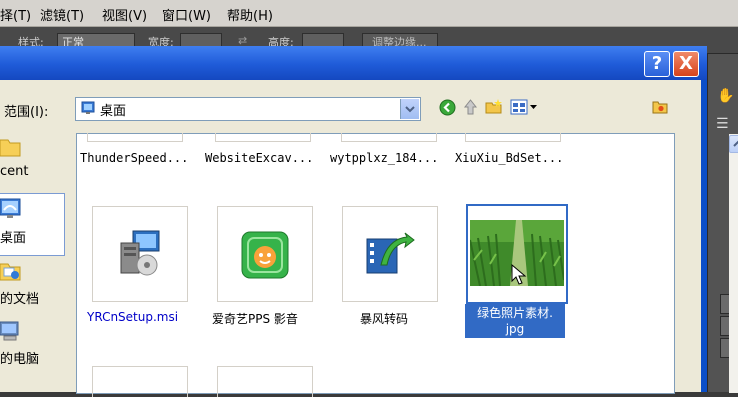  What do you see at coordinates (524, 107) in the screenshot?
I see `view-menu-icon` at bounding box center [524, 107].